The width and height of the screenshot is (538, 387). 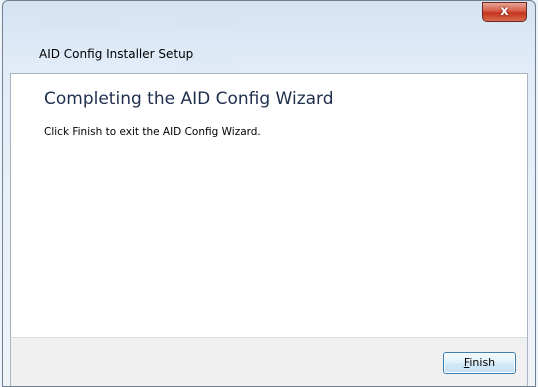 I want to click on close-button: x, so click(x=504, y=12).